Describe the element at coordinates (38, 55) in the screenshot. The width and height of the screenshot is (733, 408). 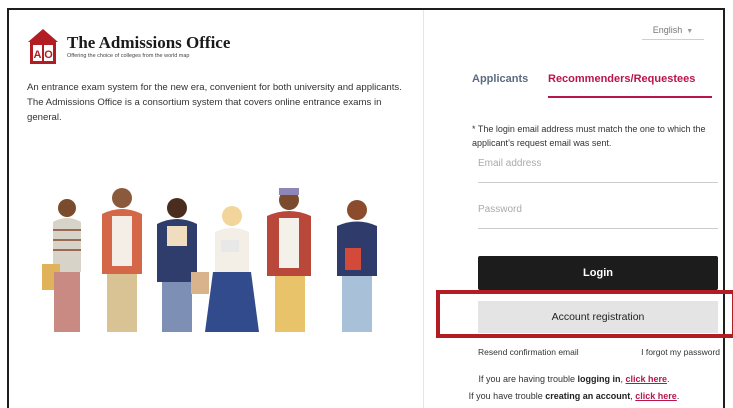
I see `svg-text: A` at that location.